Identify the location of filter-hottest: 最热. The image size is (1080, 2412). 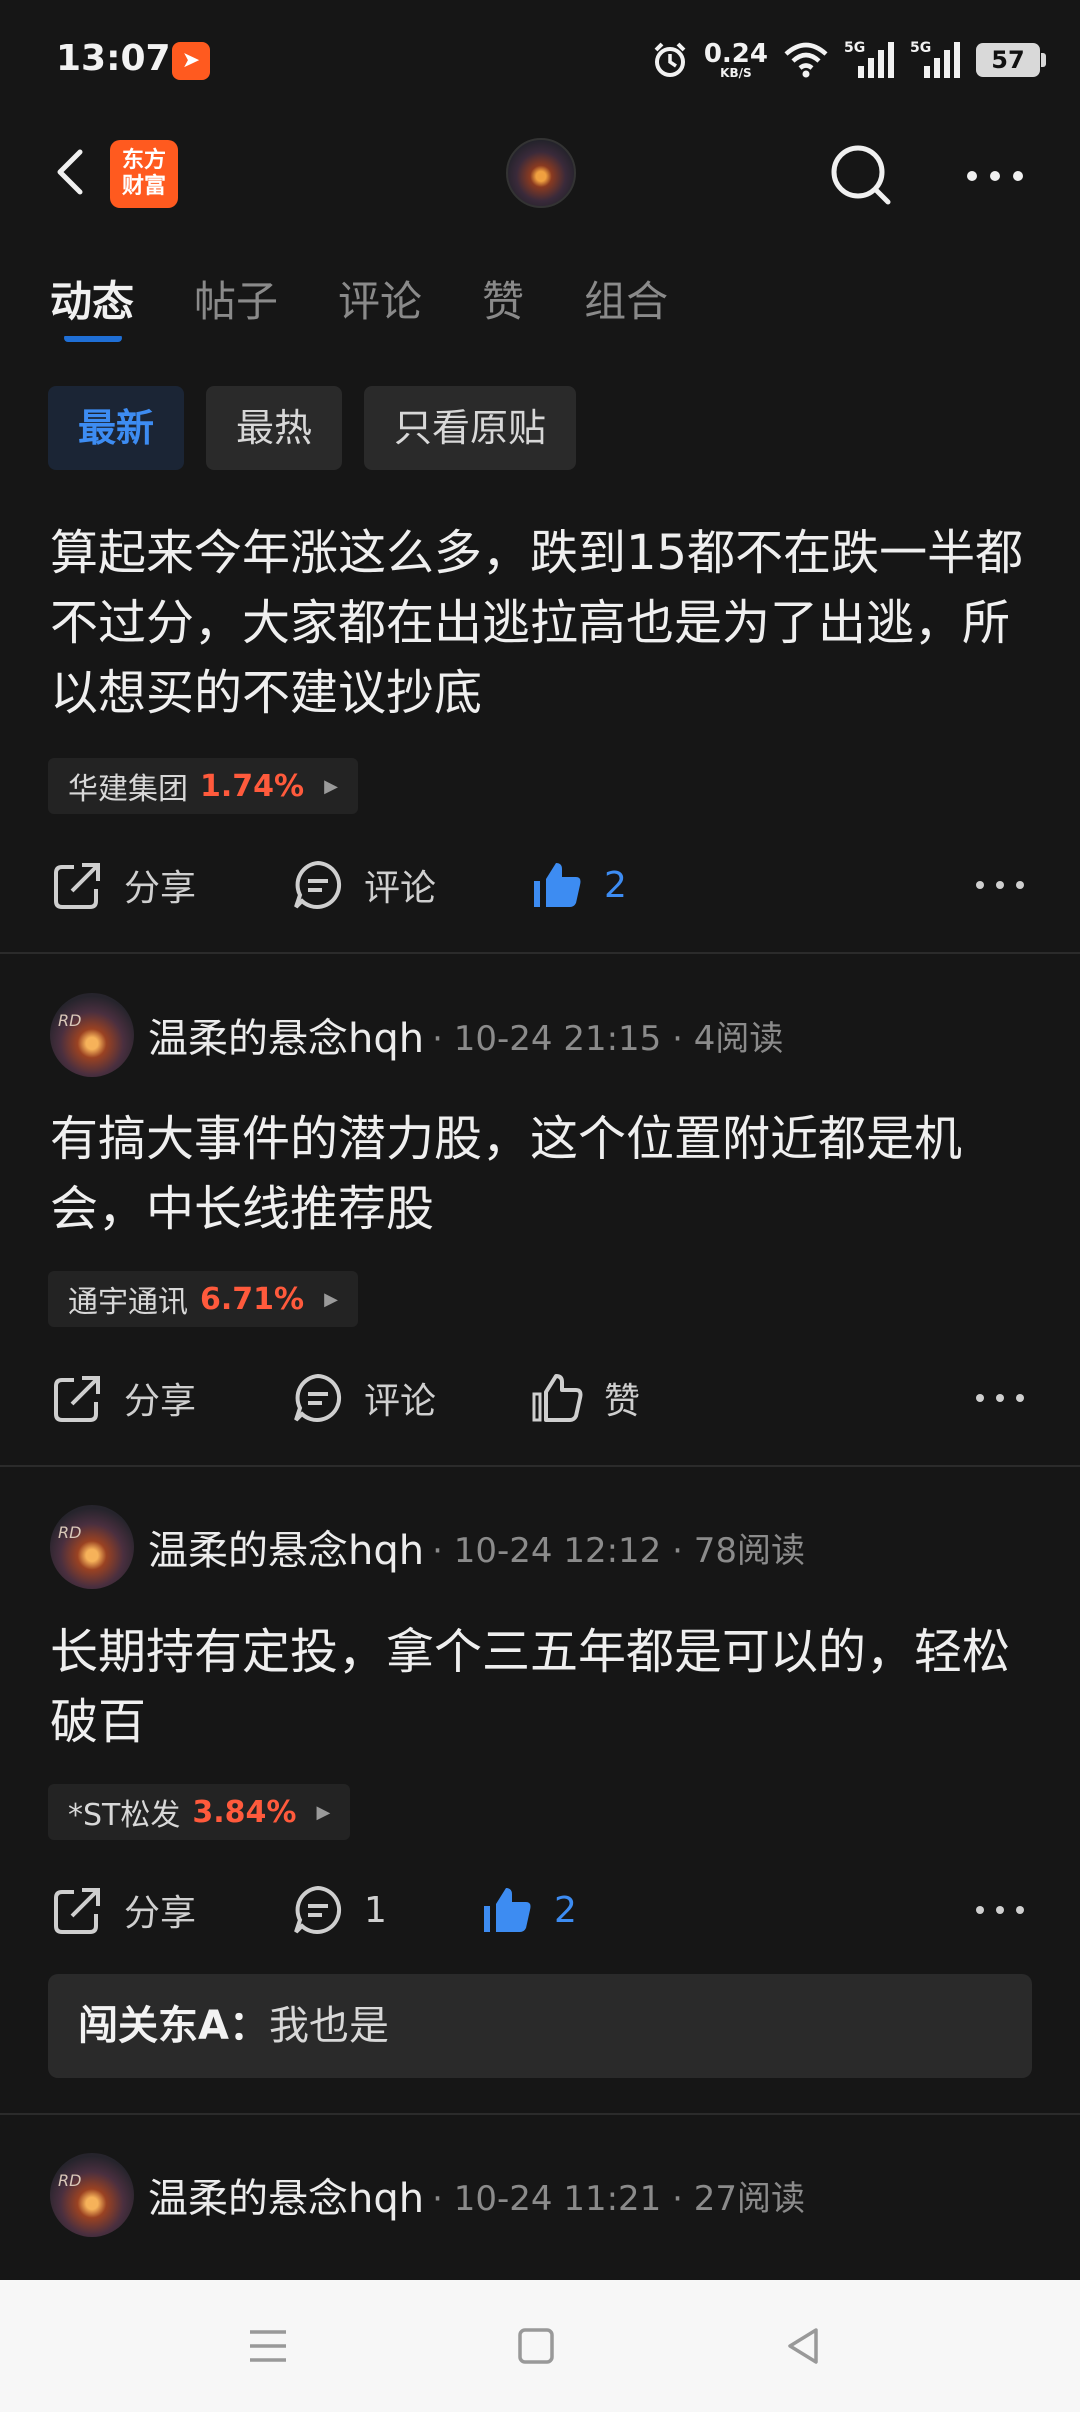
(274, 428).